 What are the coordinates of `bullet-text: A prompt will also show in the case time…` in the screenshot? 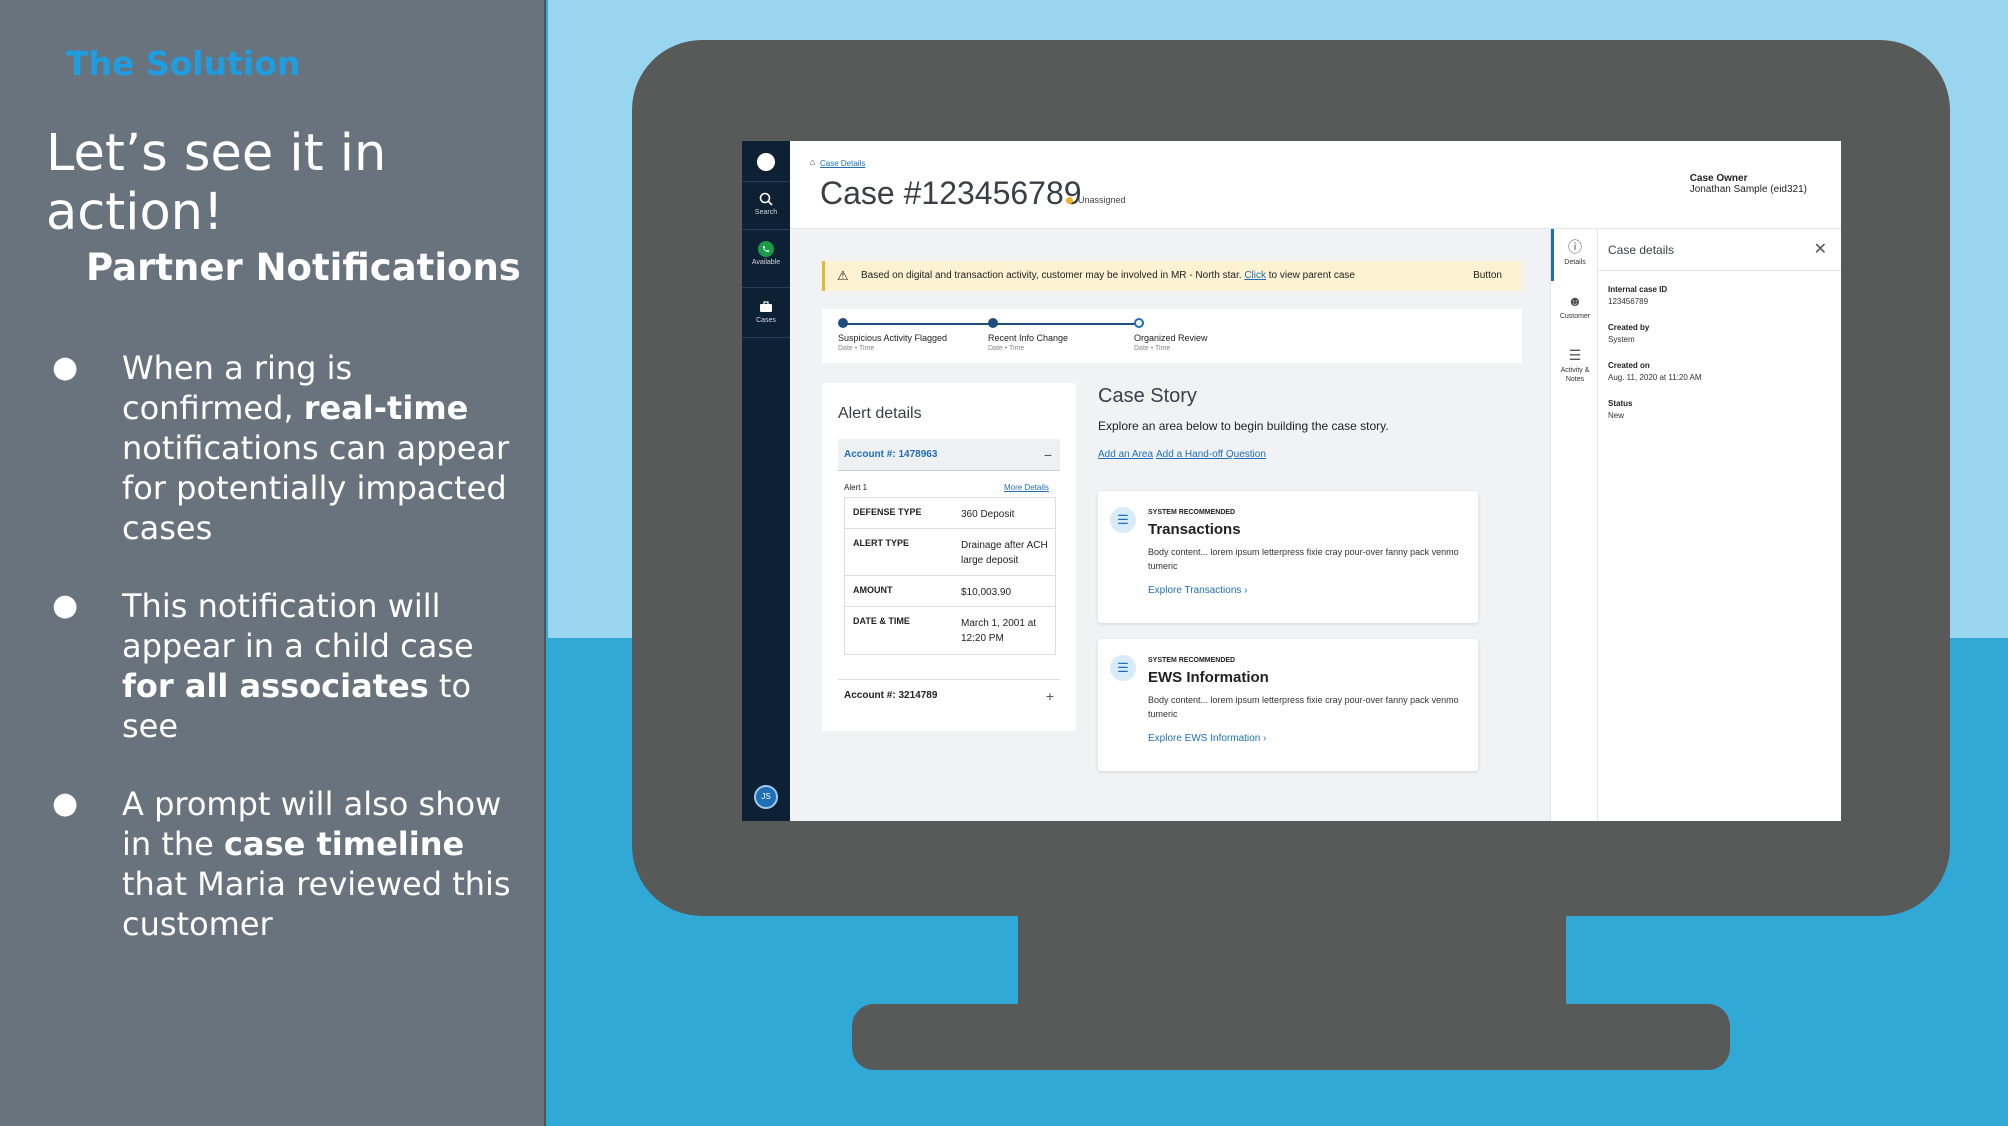 It's located at (316, 864).